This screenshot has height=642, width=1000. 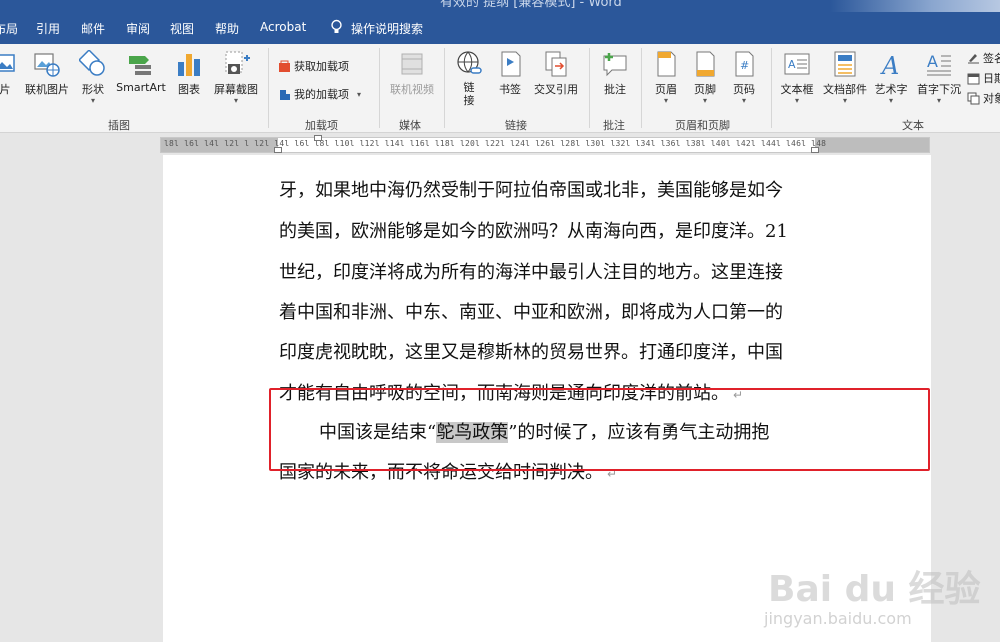 What do you see at coordinates (880, 593) in the screenshot?
I see `watermark: Bai du 经验 jingyan.baidu.com` at bounding box center [880, 593].